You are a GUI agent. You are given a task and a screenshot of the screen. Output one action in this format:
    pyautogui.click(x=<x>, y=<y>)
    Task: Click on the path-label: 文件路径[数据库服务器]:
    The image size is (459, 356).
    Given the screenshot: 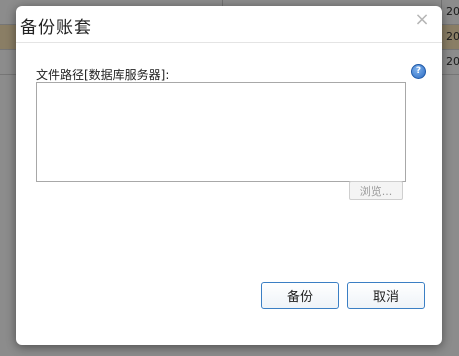 What is the action you would take?
    pyautogui.click(x=103, y=75)
    